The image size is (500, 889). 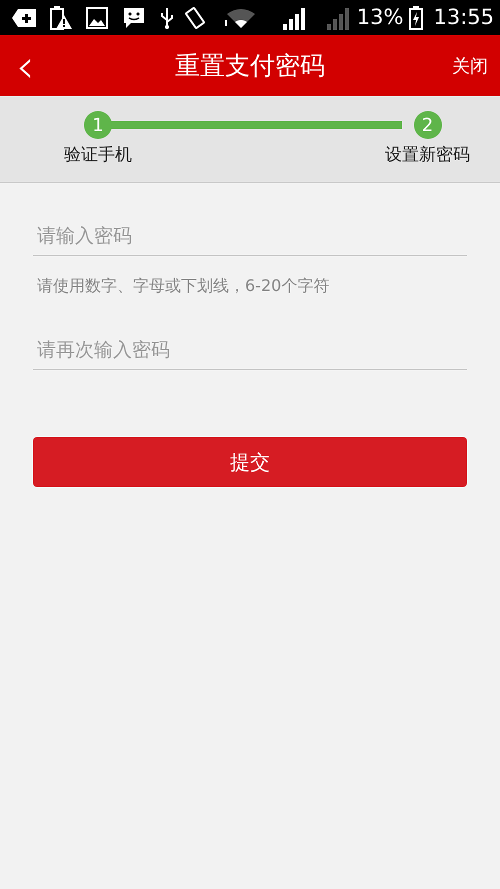 What do you see at coordinates (428, 125) in the screenshot?
I see `step-number: 2` at bounding box center [428, 125].